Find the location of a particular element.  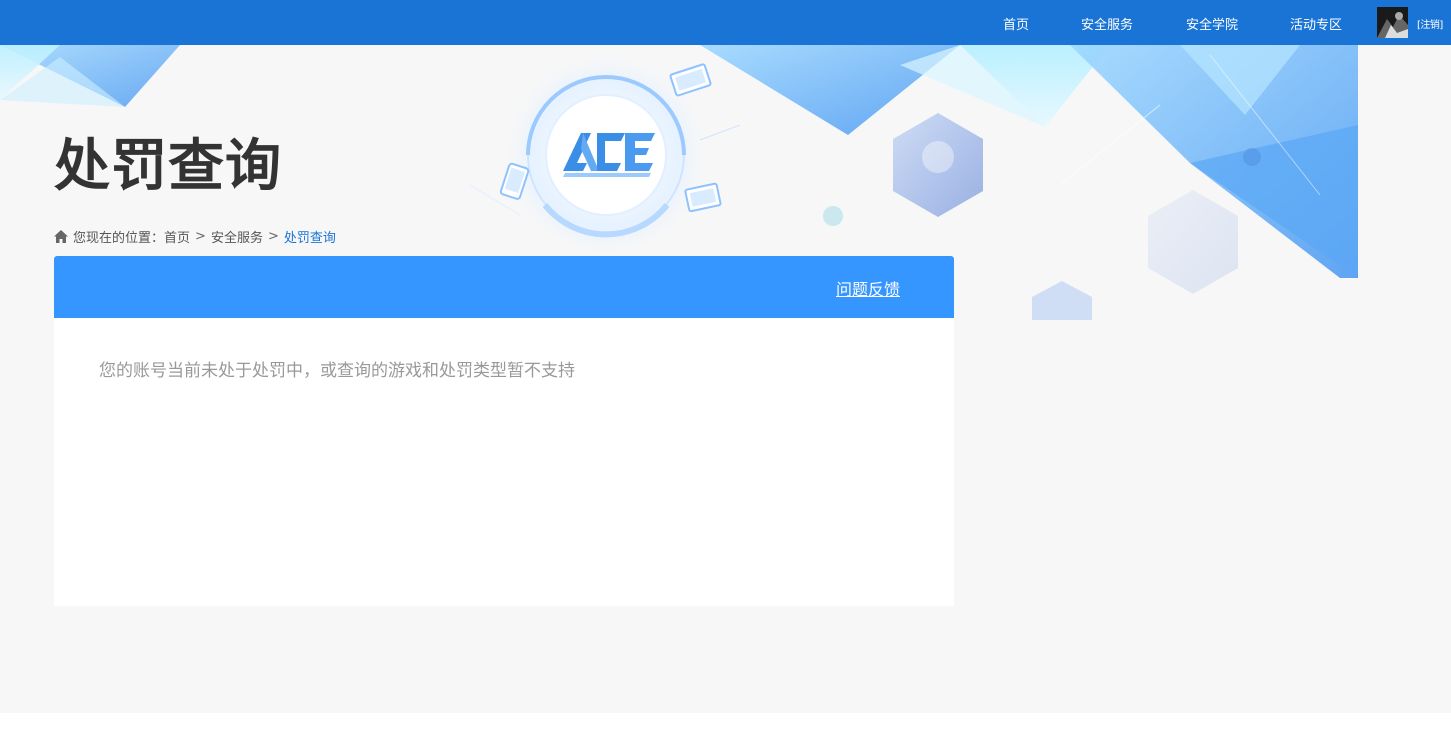

nav-item-events: 活动专区 is located at coordinates (1316, 23).